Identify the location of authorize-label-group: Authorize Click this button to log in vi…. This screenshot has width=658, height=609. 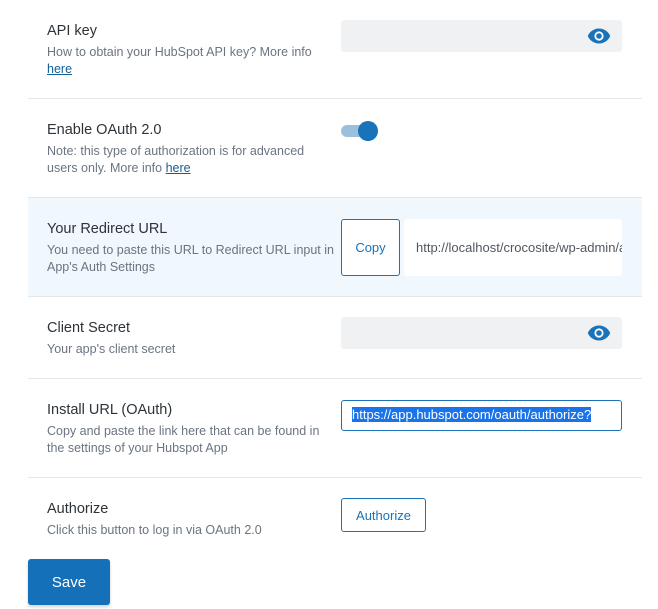
(192, 519).